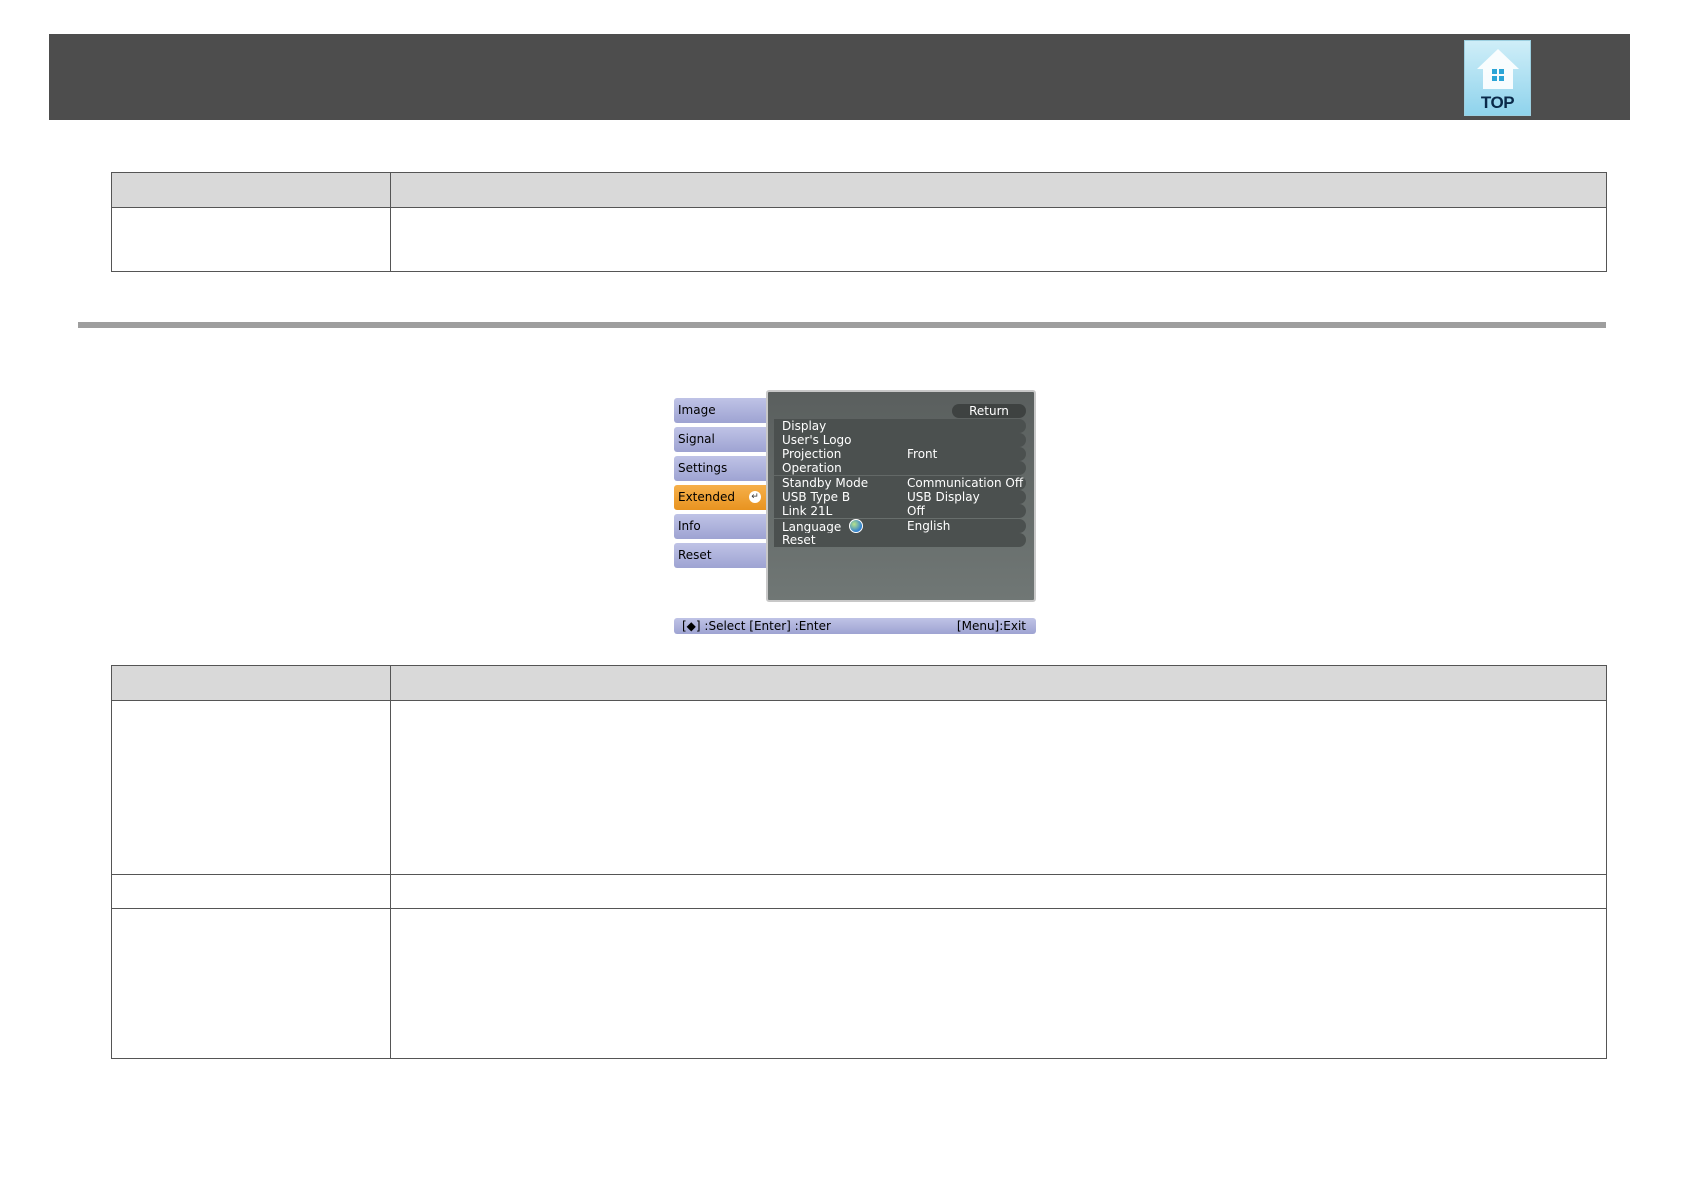  Describe the element at coordinates (929, 526) in the screenshot. I see `item-value: English` at that location.